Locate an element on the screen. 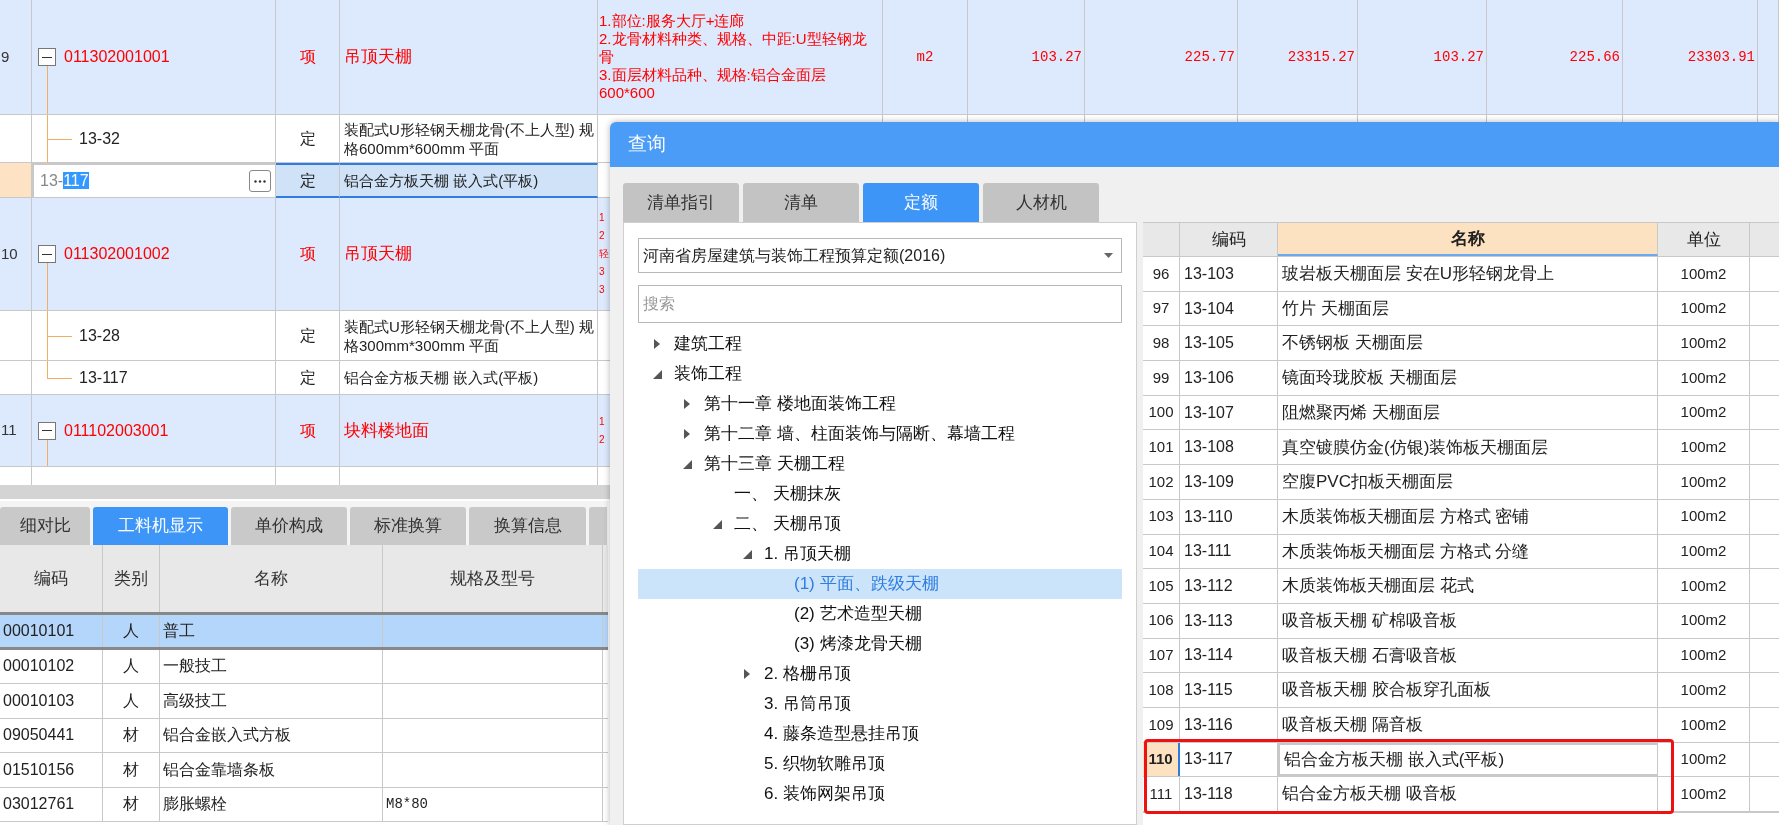  quota-row: 103 13-110 木质装饰板天棚面层 方格式 密铺 100m2 is located at coordinates (1461, 517).